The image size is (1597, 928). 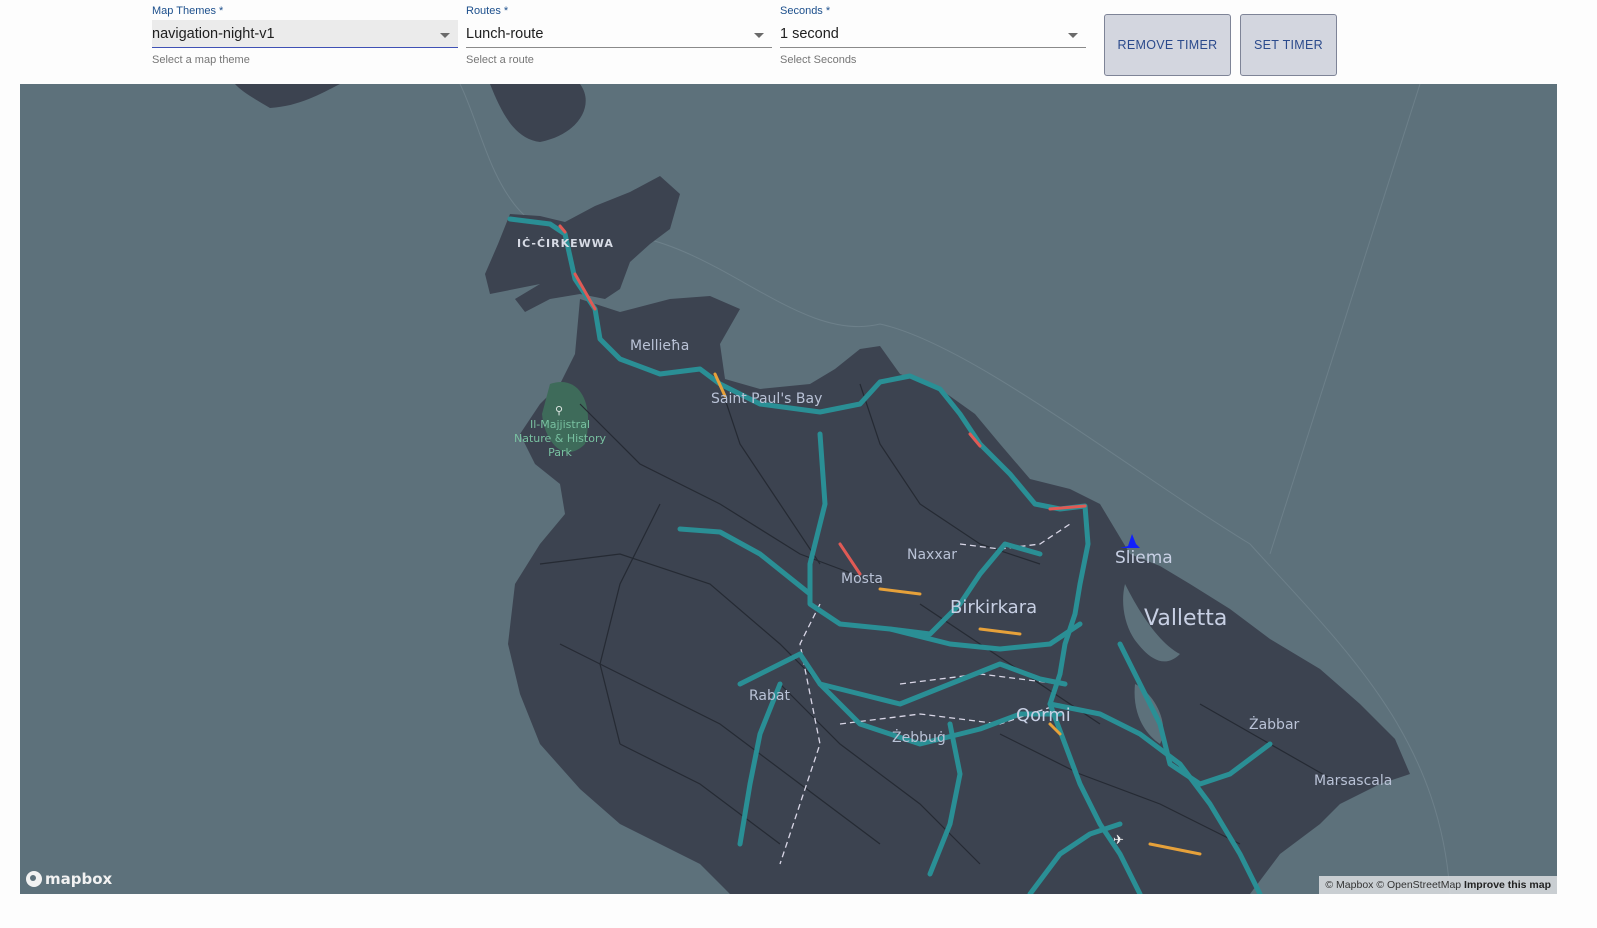 What do you see at coordinates (619, 34) in the screenshot?
I see `route-input: Lunch-route` at bounding box center [619, 34].